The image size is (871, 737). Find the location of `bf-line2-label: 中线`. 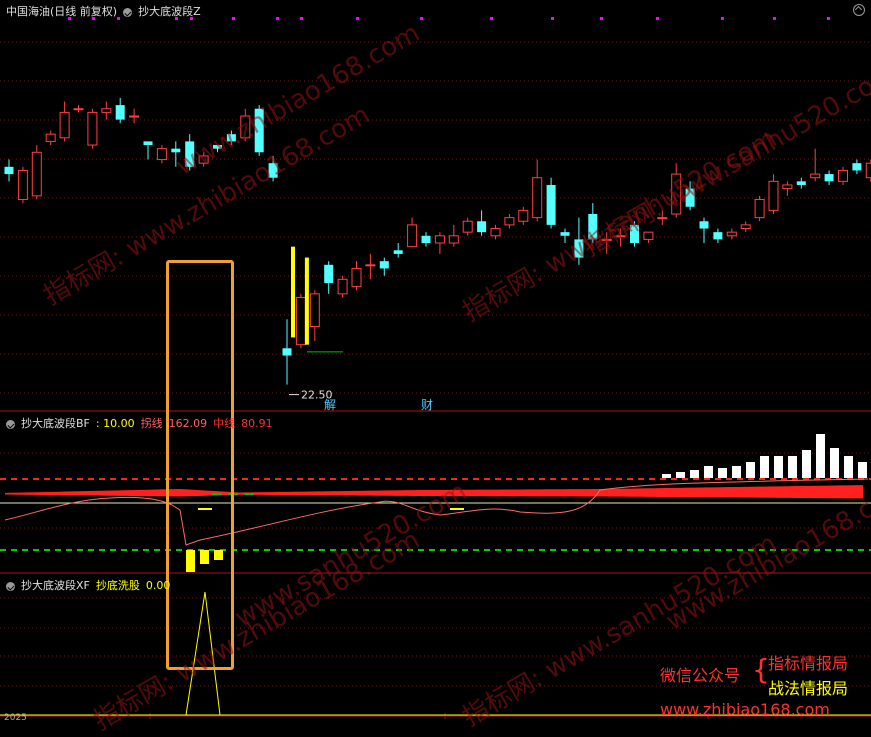

bf-line2-label: 中线 is located at coordinates (224, 423).